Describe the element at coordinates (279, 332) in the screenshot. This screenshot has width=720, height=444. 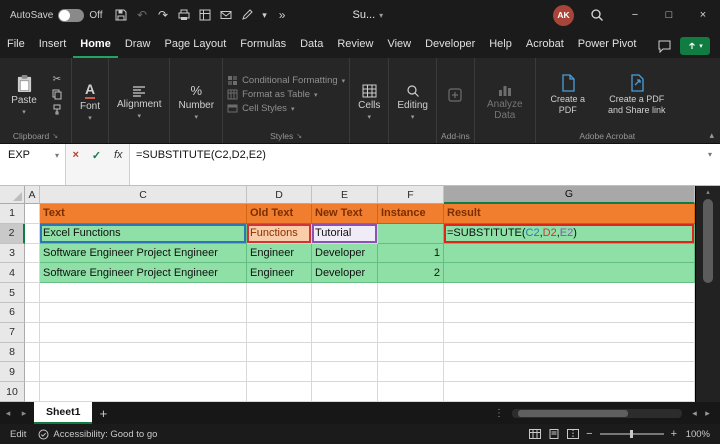
I see `cell-d7` at that location.